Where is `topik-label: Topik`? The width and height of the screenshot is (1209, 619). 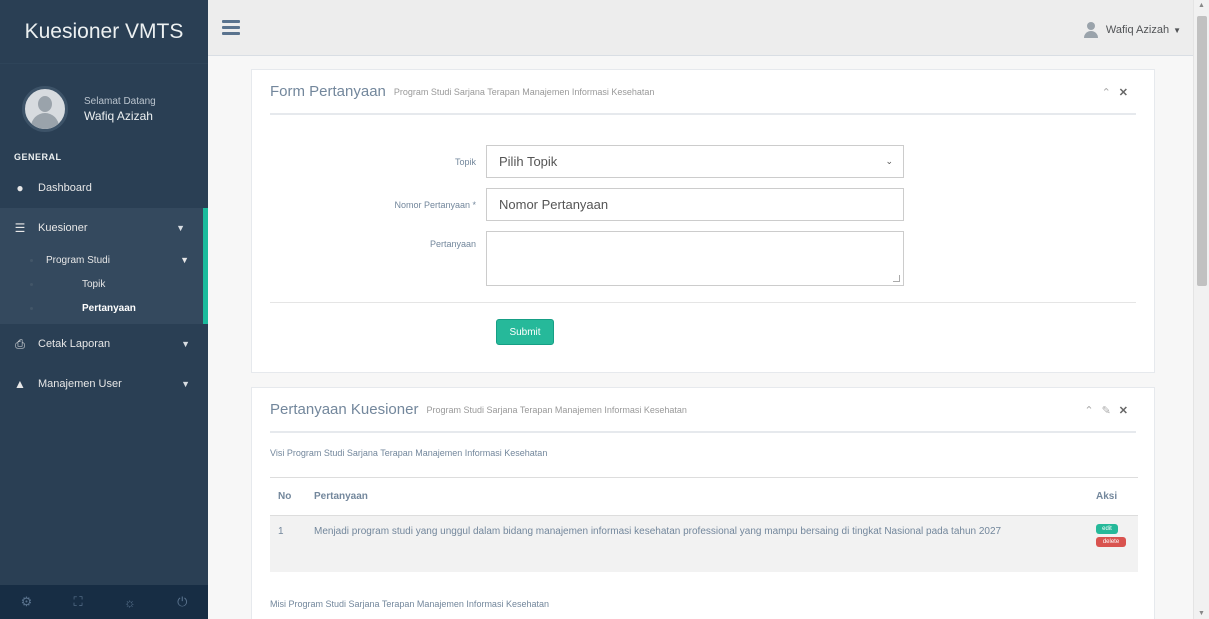
topik-label: Topik is located at coordinates (465, 161).